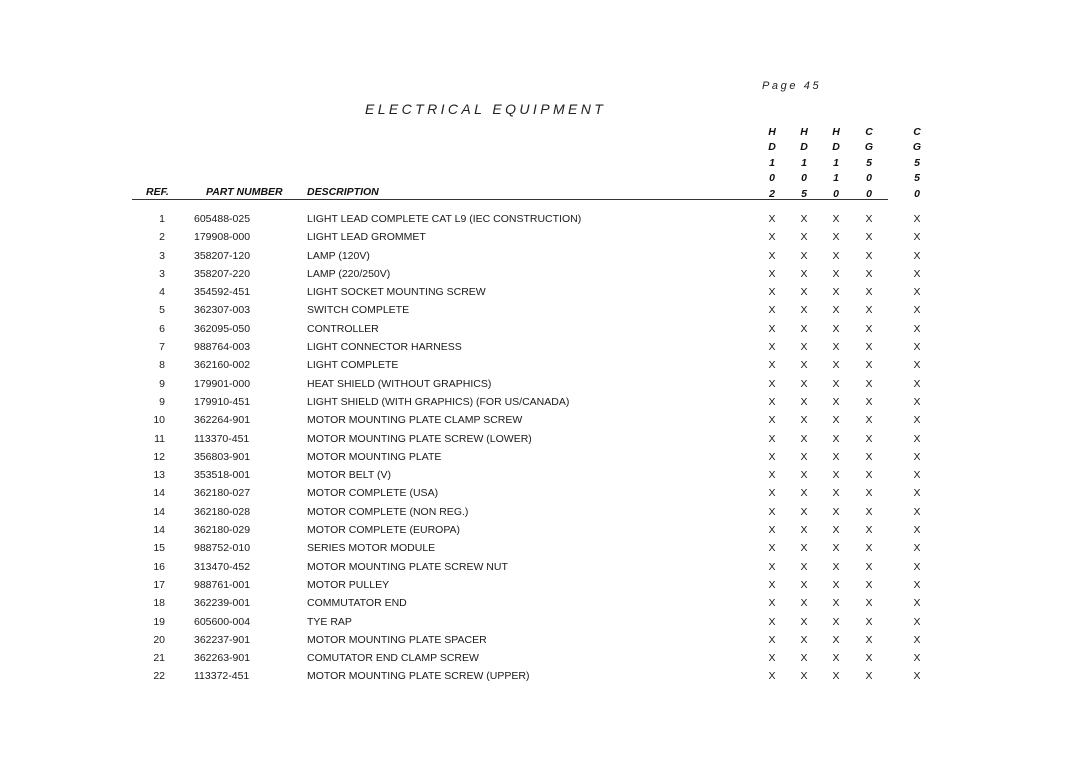 Image resolution: width=1080 pixels, height=764 pixels. What do you see at coordinates (338, 255) in the screenshot?
I see `part-description: LAMP (120V)` at bounding box center [338, 255].